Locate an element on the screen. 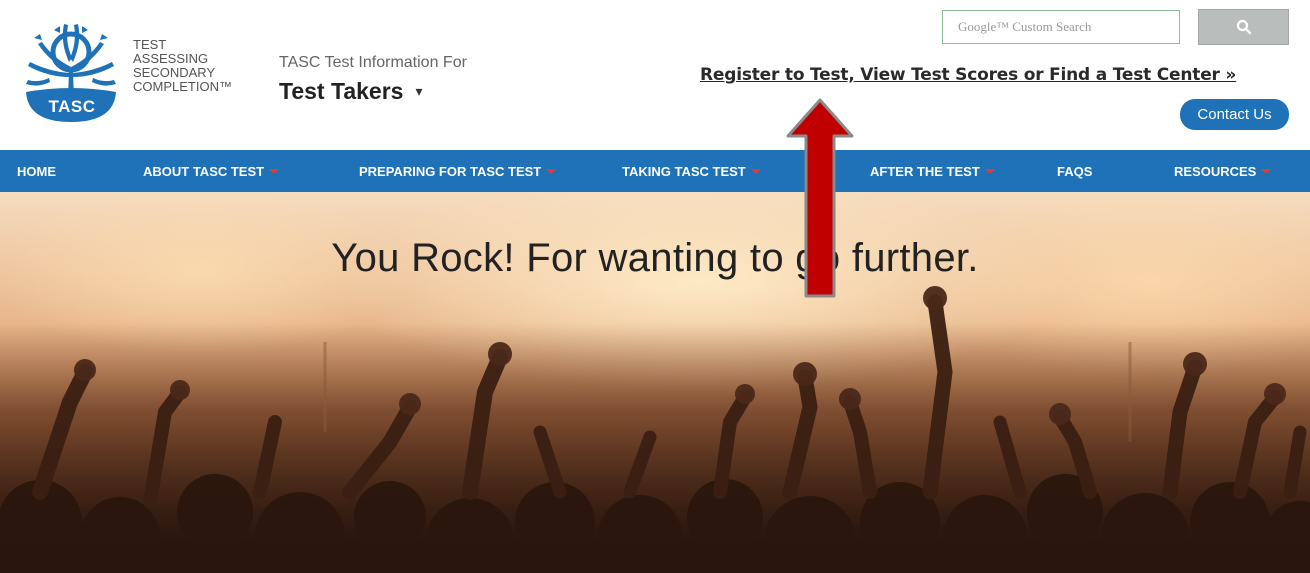  nav-item-faqs: FAQs is located at coordinates (1074, 171).